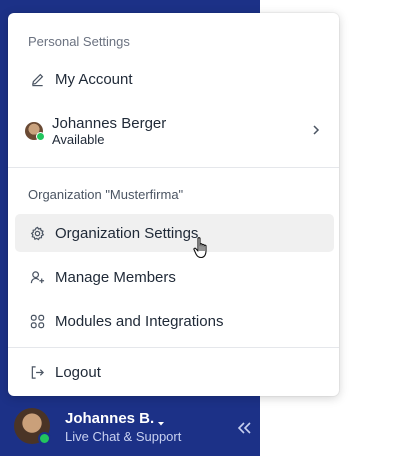  I want to click on pencil-icon, so click(37, 79).